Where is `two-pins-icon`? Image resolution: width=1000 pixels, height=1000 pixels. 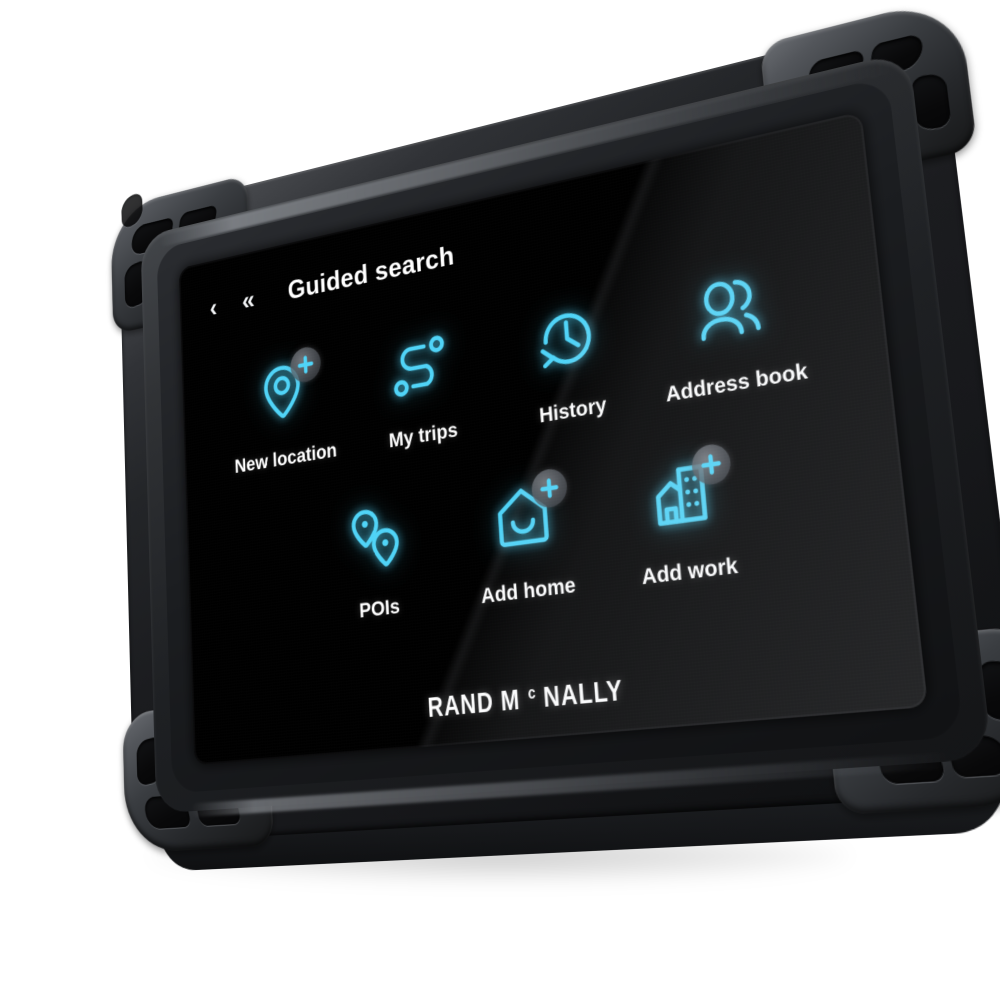 two-pins-icon is located at coordinates (376, 537).